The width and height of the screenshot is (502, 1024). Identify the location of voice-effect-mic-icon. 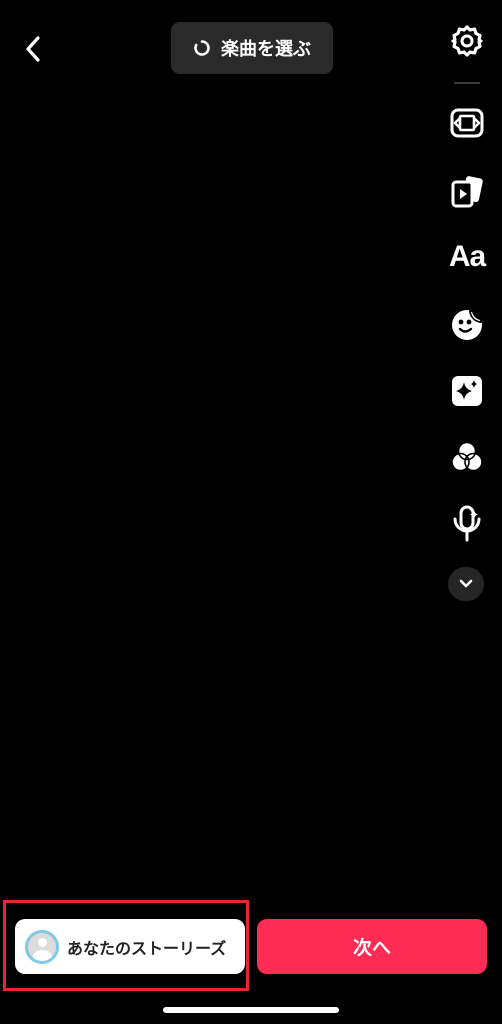
(467, 523).